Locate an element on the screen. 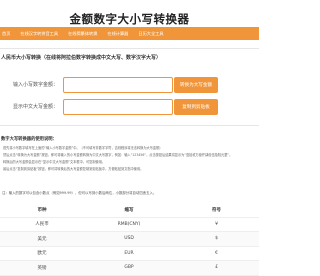 The height and width of the screenshot is (276, 320). table-cell: 人民币 is located at coordinates (42, 224).